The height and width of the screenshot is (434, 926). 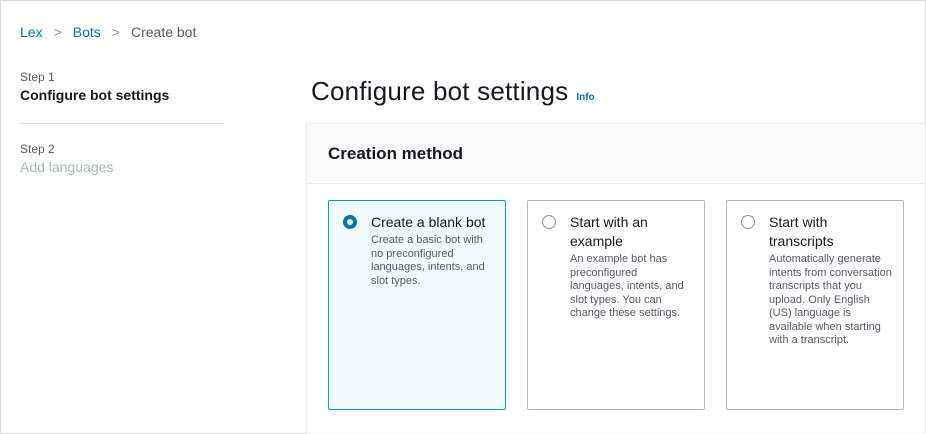 What do you see at coordinates (163, 32) in the screenshot?
I see `breadcrumb-current: Create bot` at bounding box center [163, 32].